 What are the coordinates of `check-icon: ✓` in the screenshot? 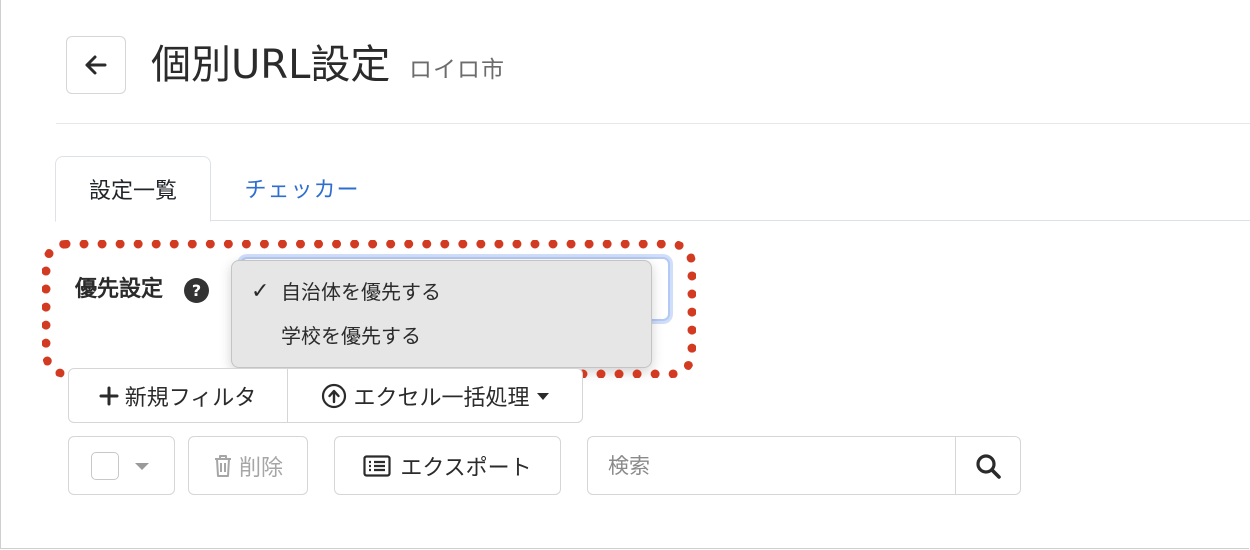 It's located at (260, 291).